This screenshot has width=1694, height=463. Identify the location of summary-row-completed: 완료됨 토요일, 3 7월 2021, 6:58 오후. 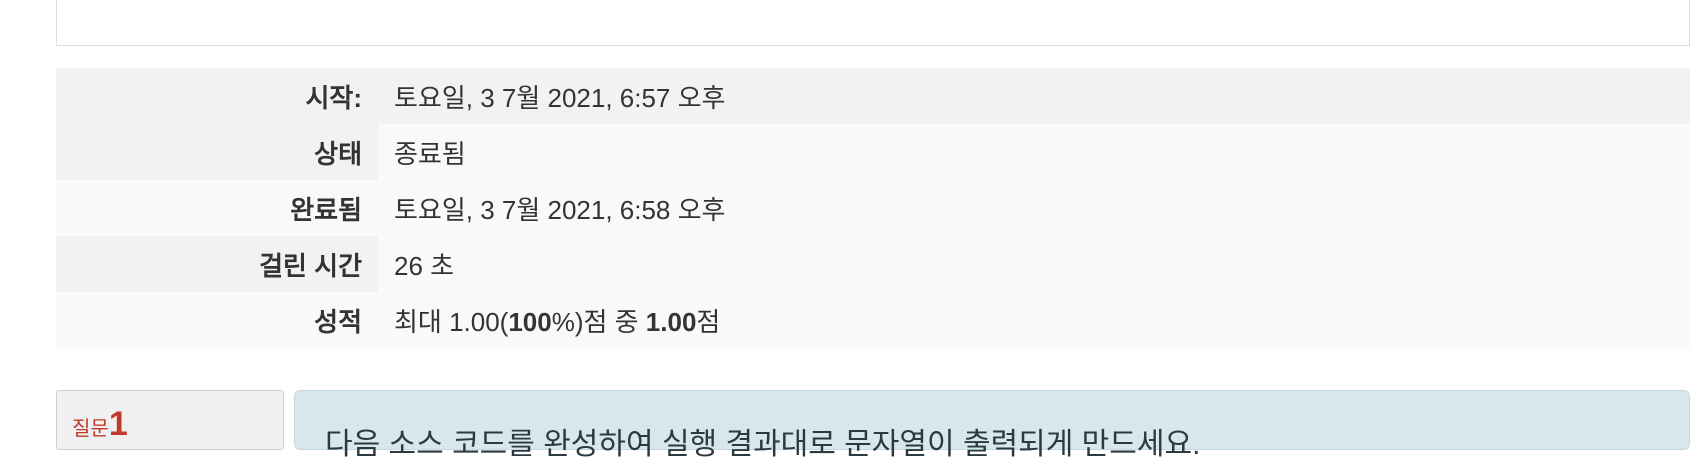
(873, 208).